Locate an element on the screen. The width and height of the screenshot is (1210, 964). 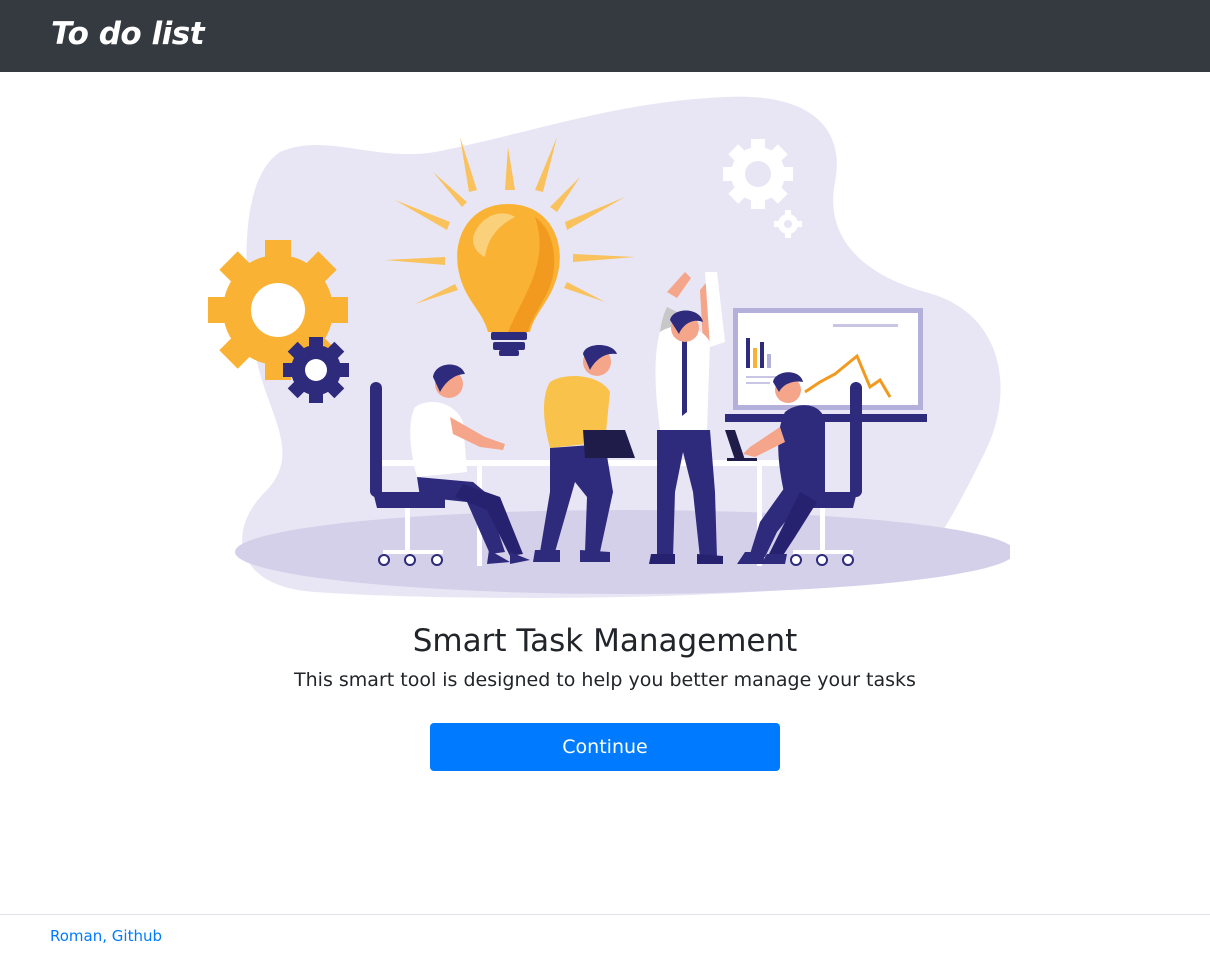
footer-credit-link: Roman, Github is located at coordinates (106, 936).